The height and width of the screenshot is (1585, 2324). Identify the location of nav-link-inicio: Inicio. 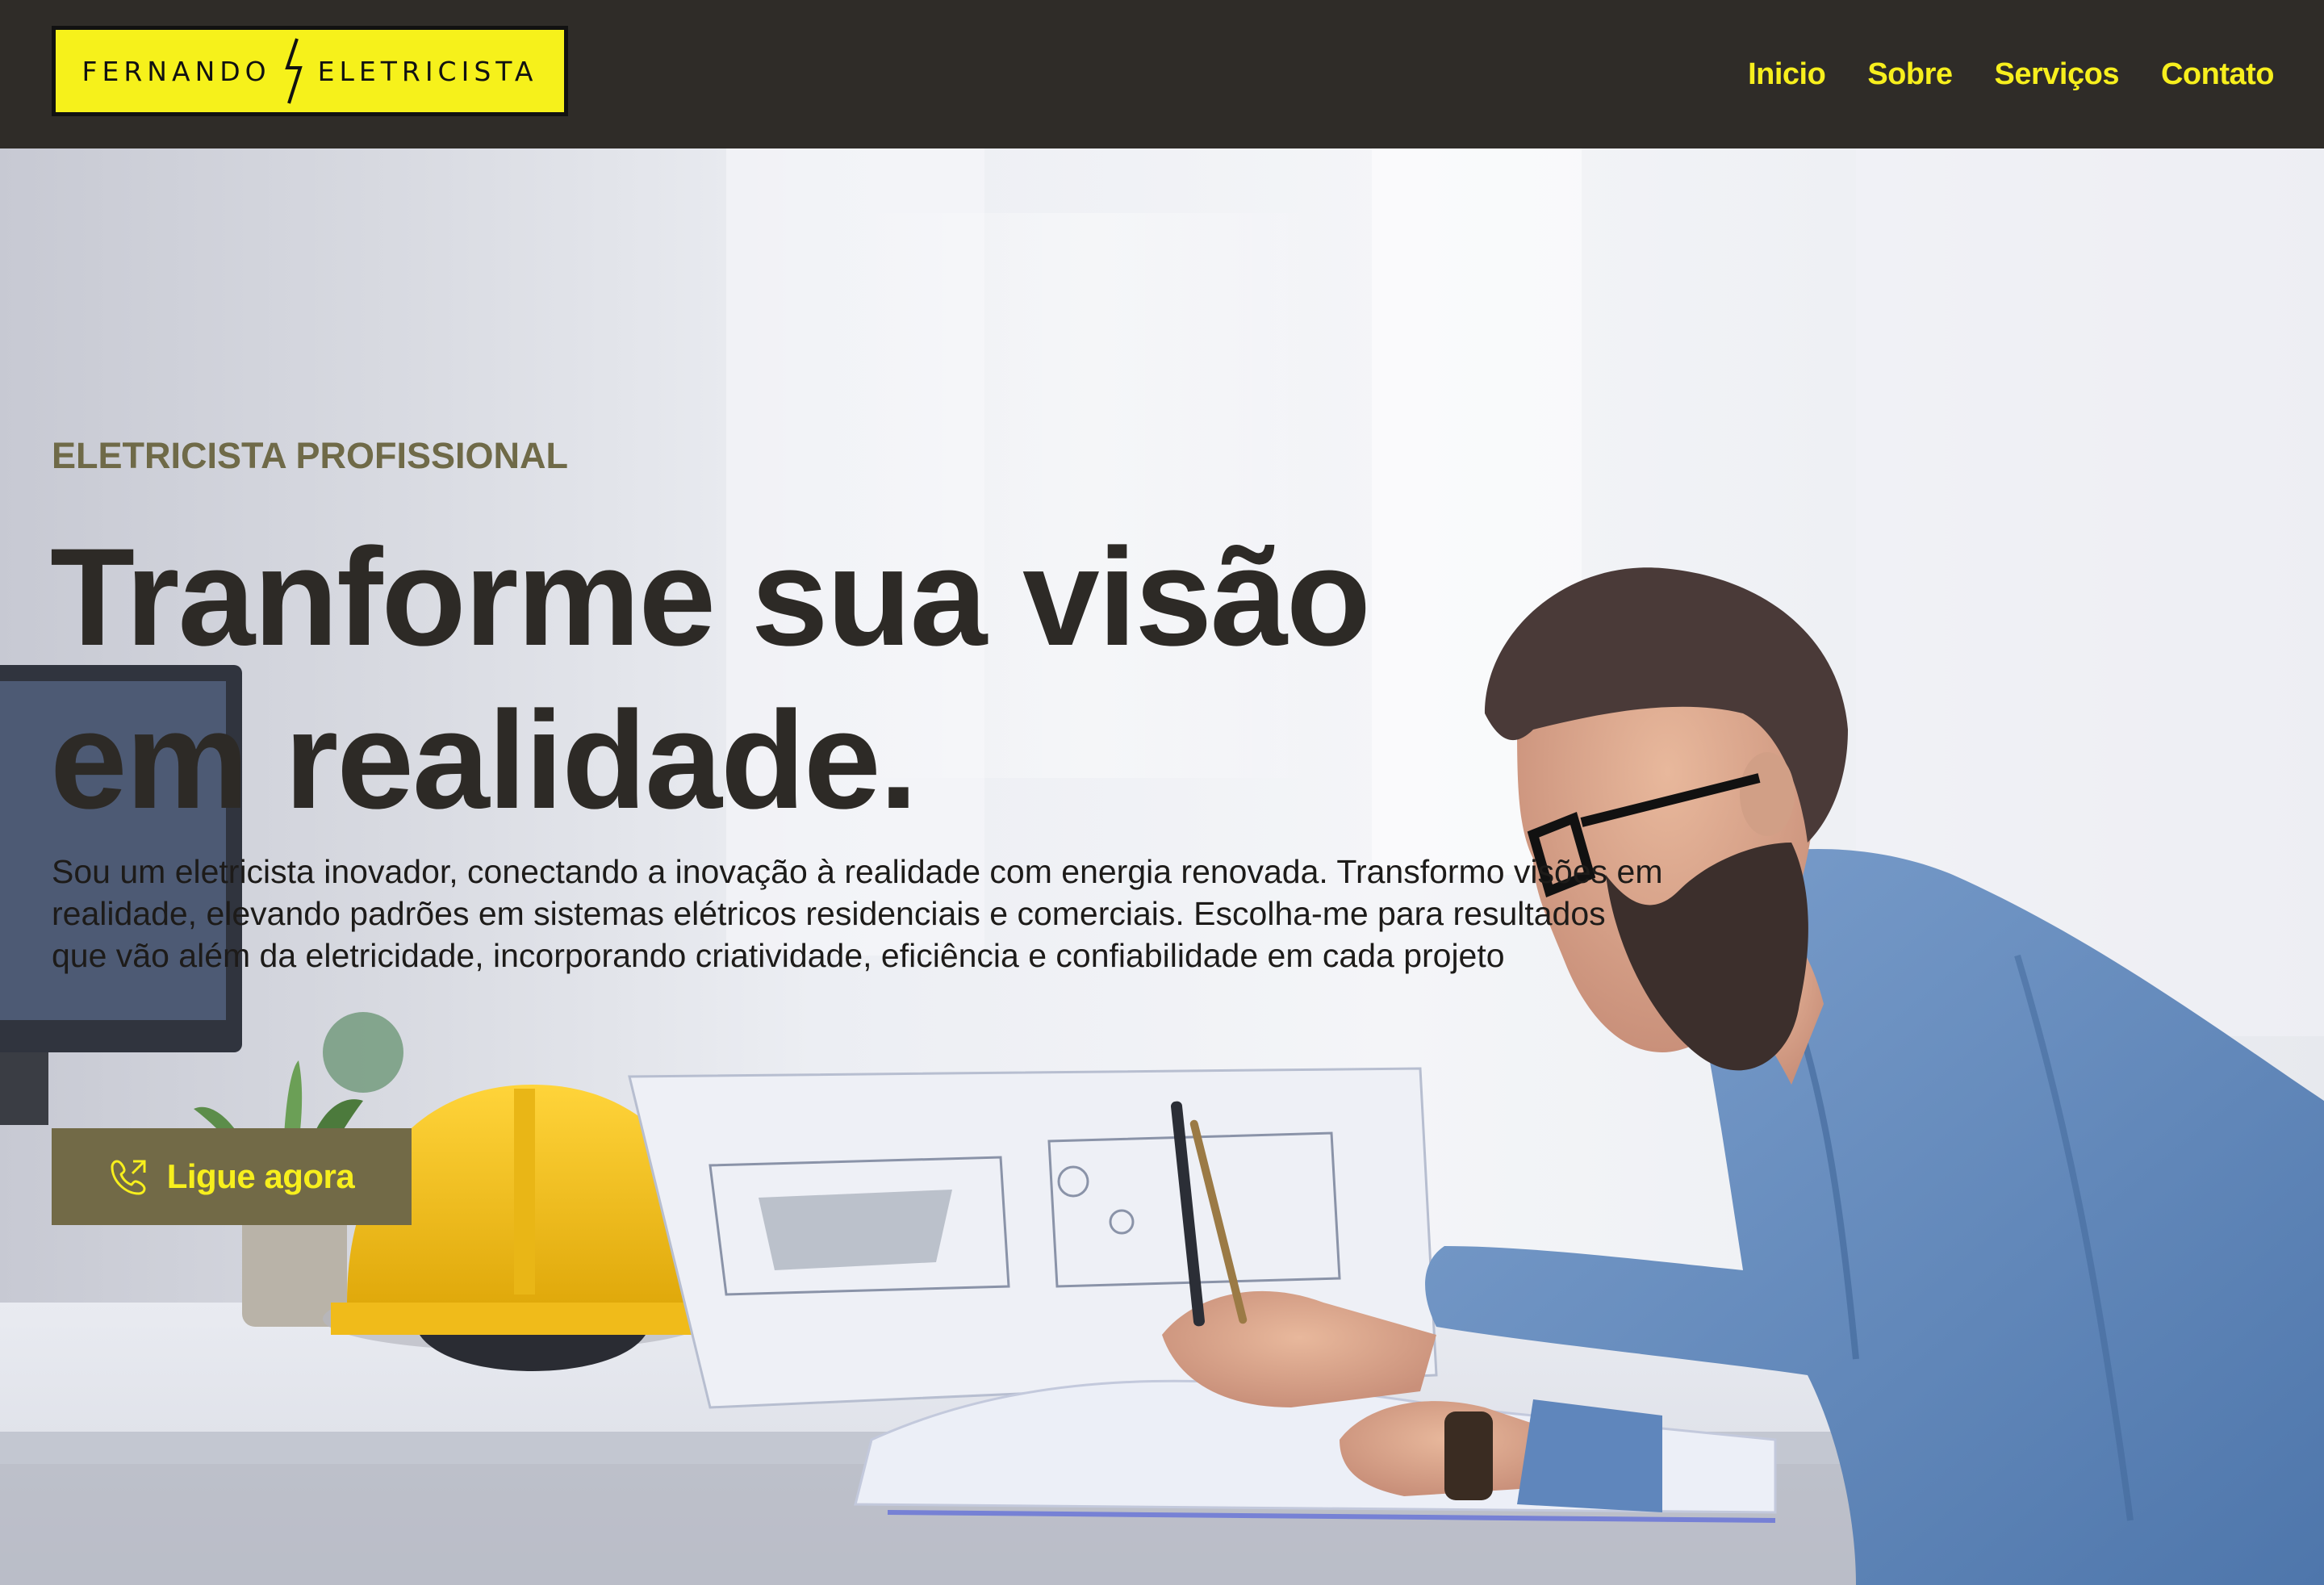
(1787, 74).